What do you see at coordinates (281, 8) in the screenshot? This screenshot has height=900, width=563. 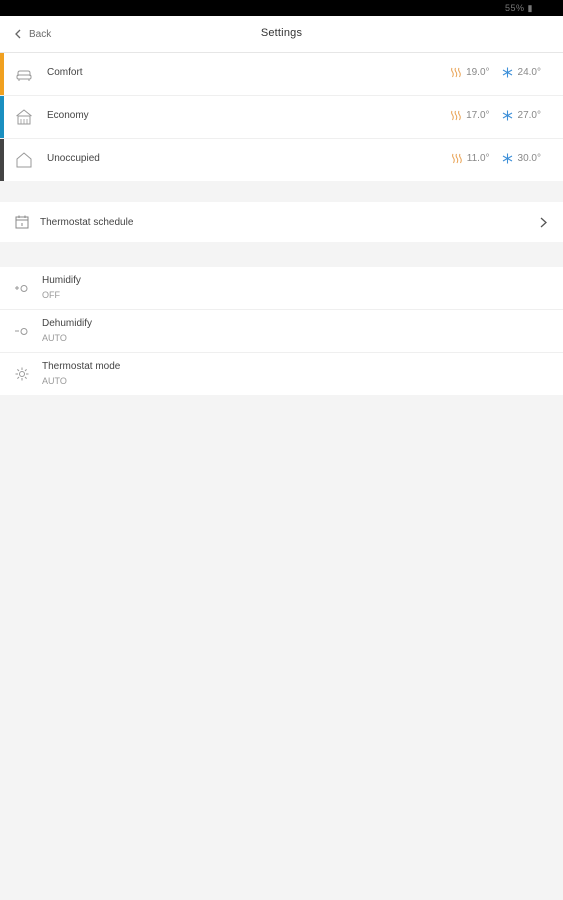 I see `status-bar: 55% ▮` at bounding box center [281, 8].